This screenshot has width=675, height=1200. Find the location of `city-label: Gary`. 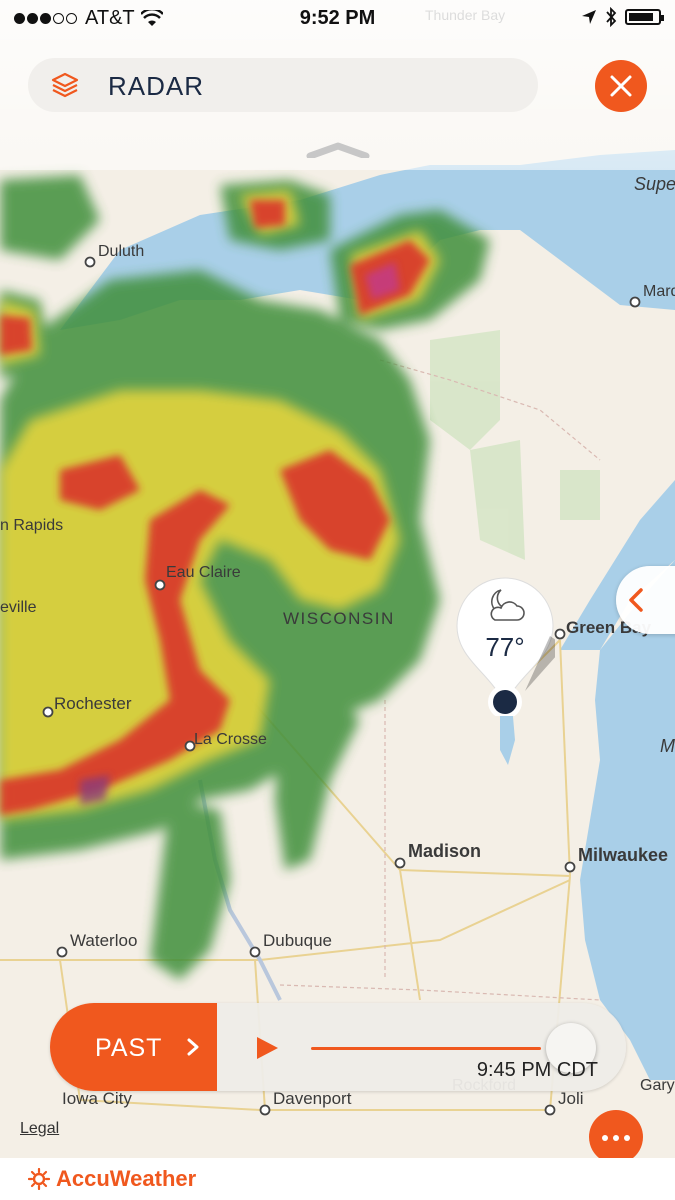

city-label: Gary is located at coordinates (657, 1085).